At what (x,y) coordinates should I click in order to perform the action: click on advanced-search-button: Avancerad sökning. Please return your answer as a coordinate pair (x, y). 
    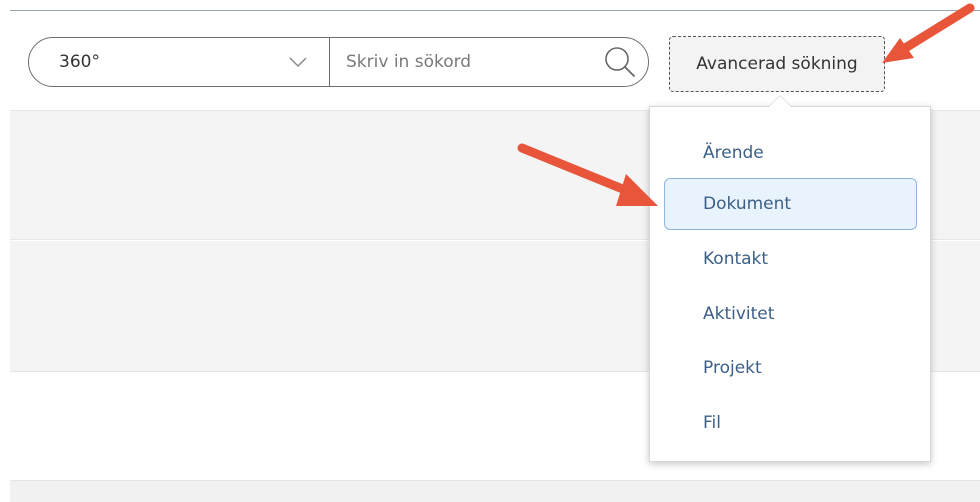
    Looking at the image, I should click on (777, 64).